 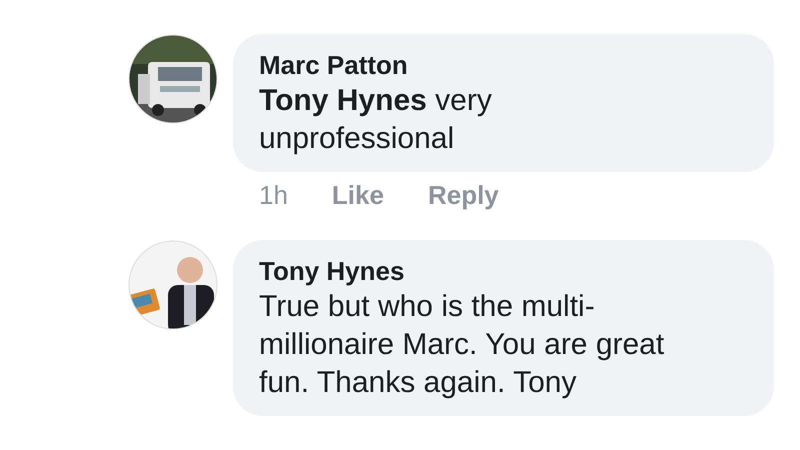 I want to click on timestamp: 1h, so click(x=273, y=195).